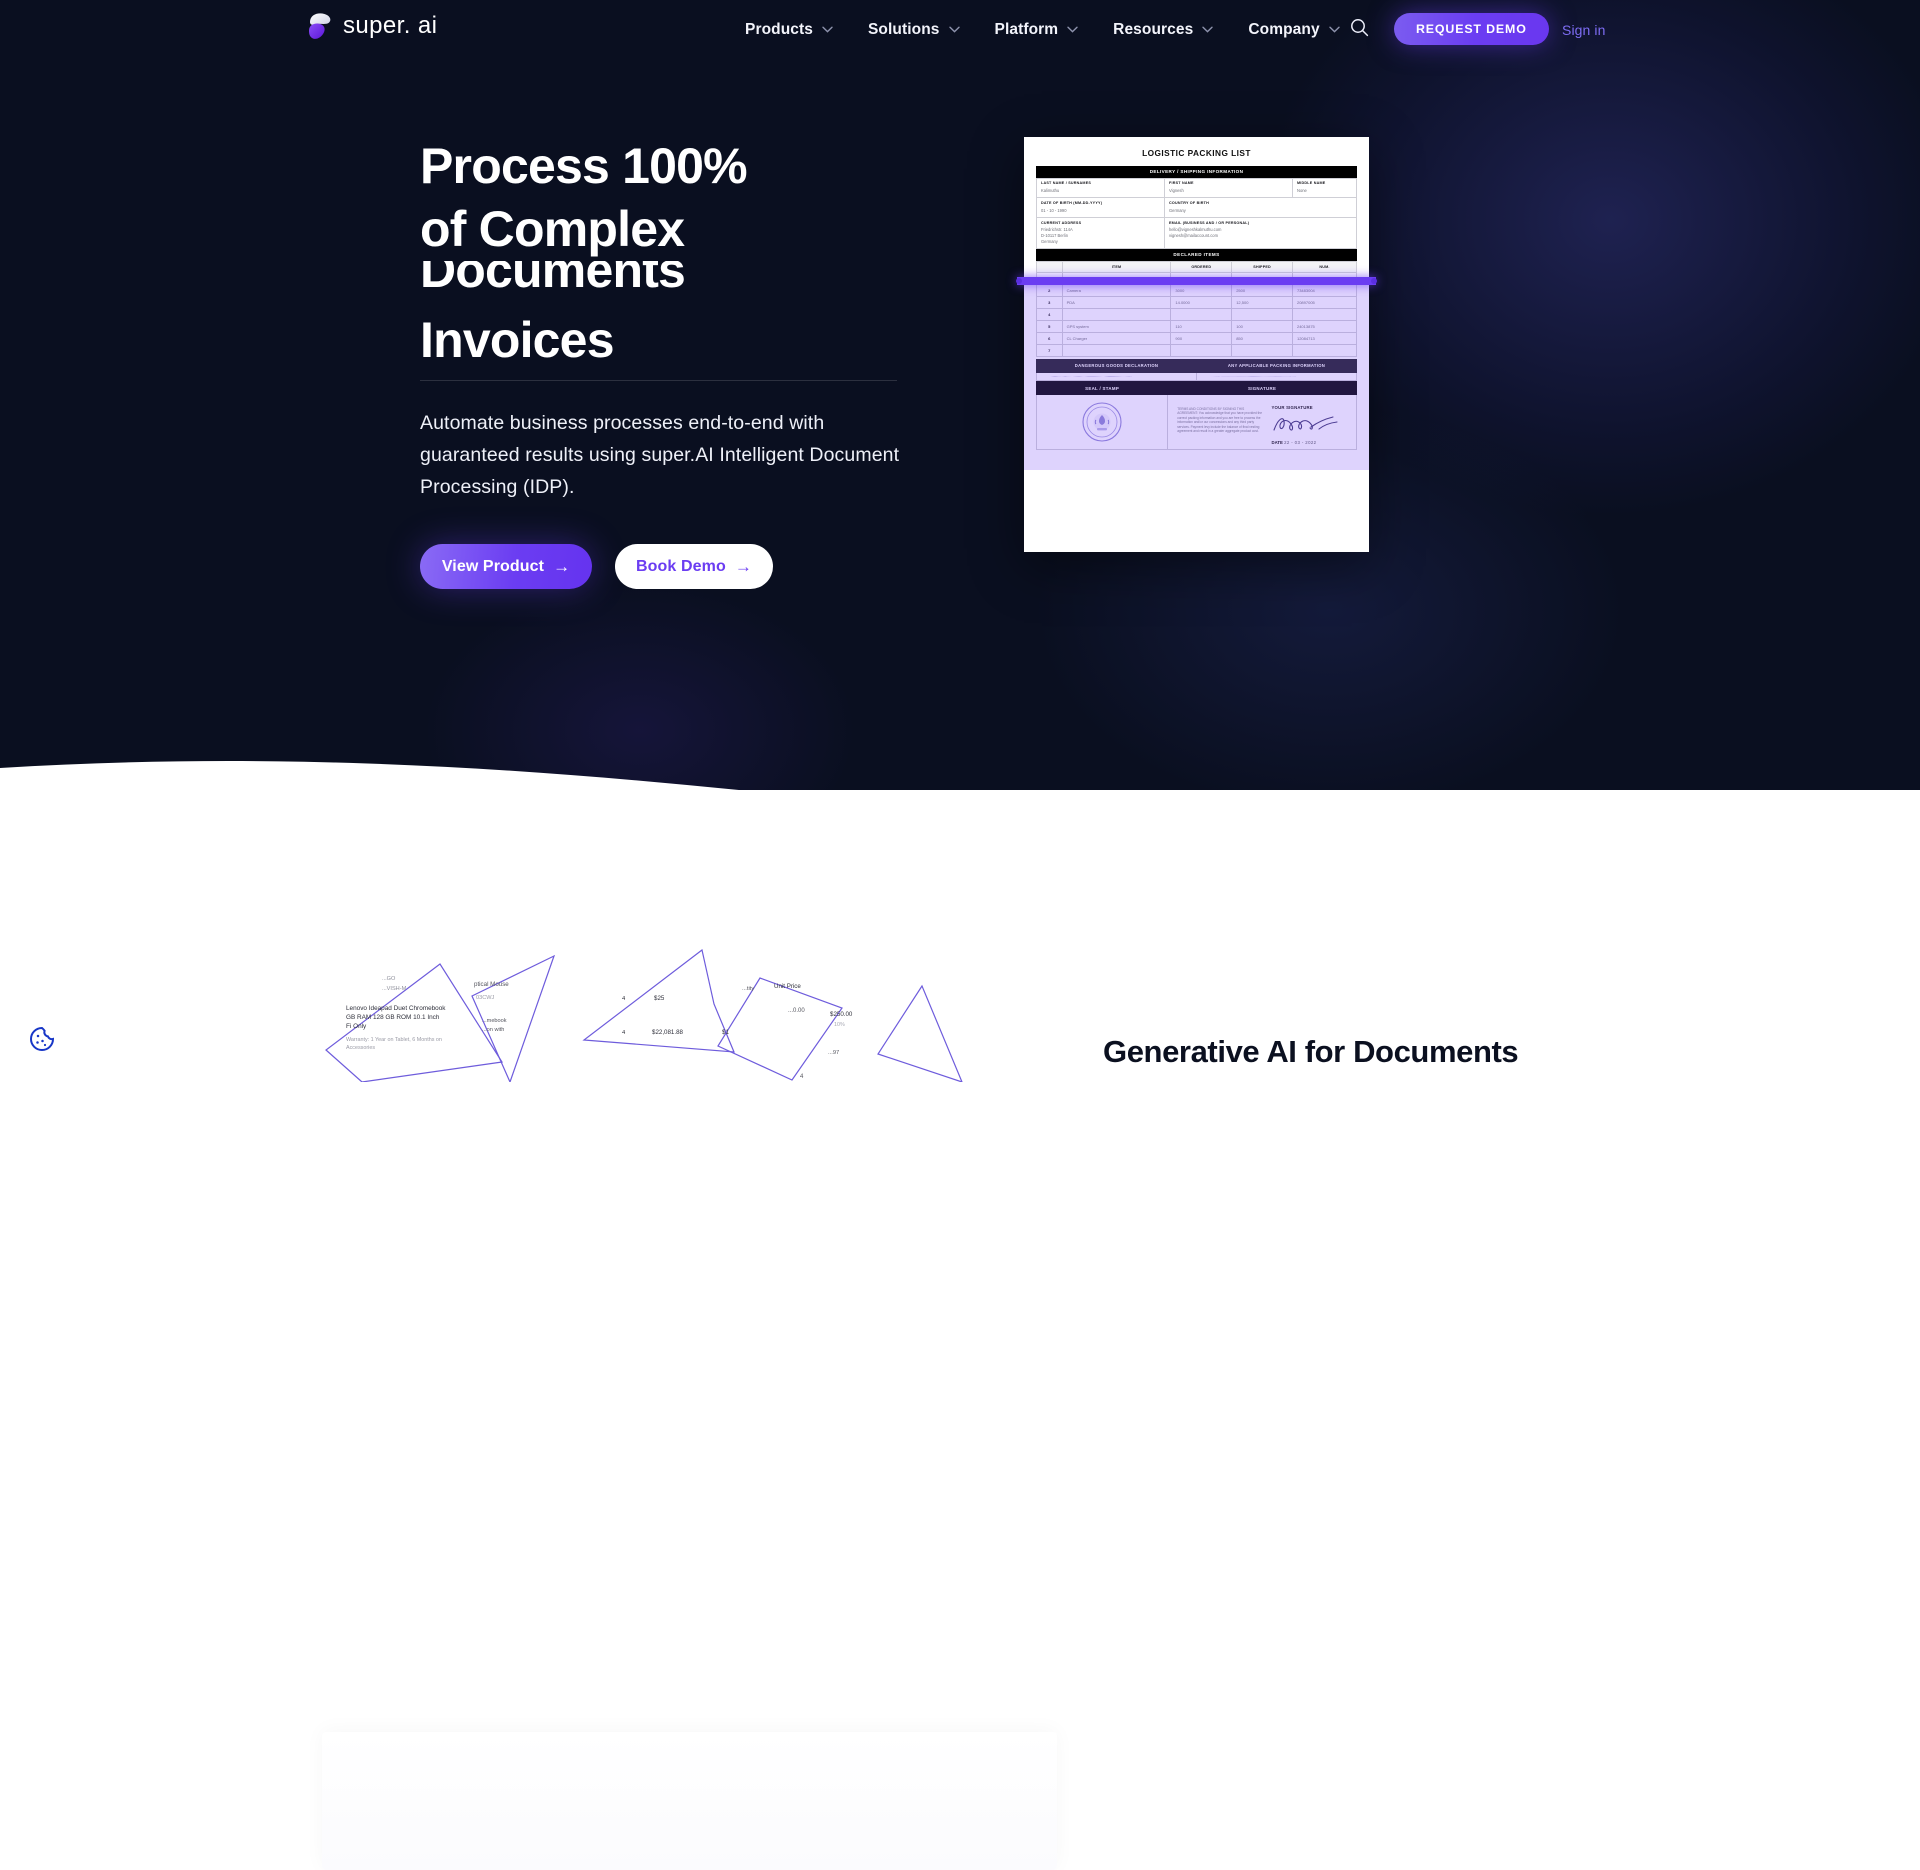  What do you see at coordinates (1116, 326) in the screenshot?
I see `cell-item: GPS system` at bounding box center [1116, 326].